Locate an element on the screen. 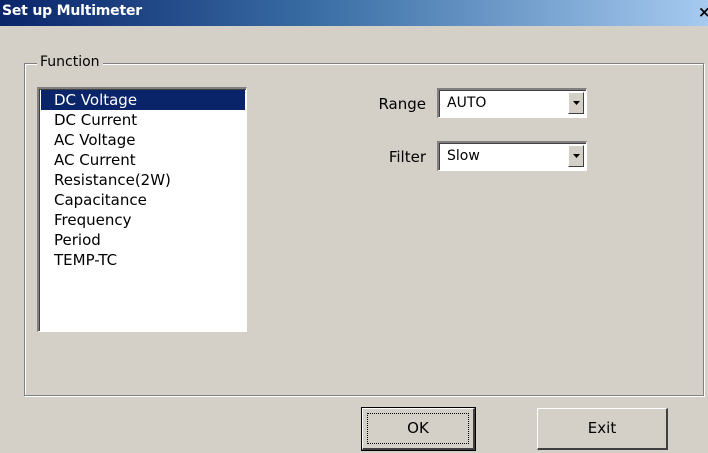 The width and height of the screenshot is (708, 453). range-dropdown-button is located at coordinates (576, 103).